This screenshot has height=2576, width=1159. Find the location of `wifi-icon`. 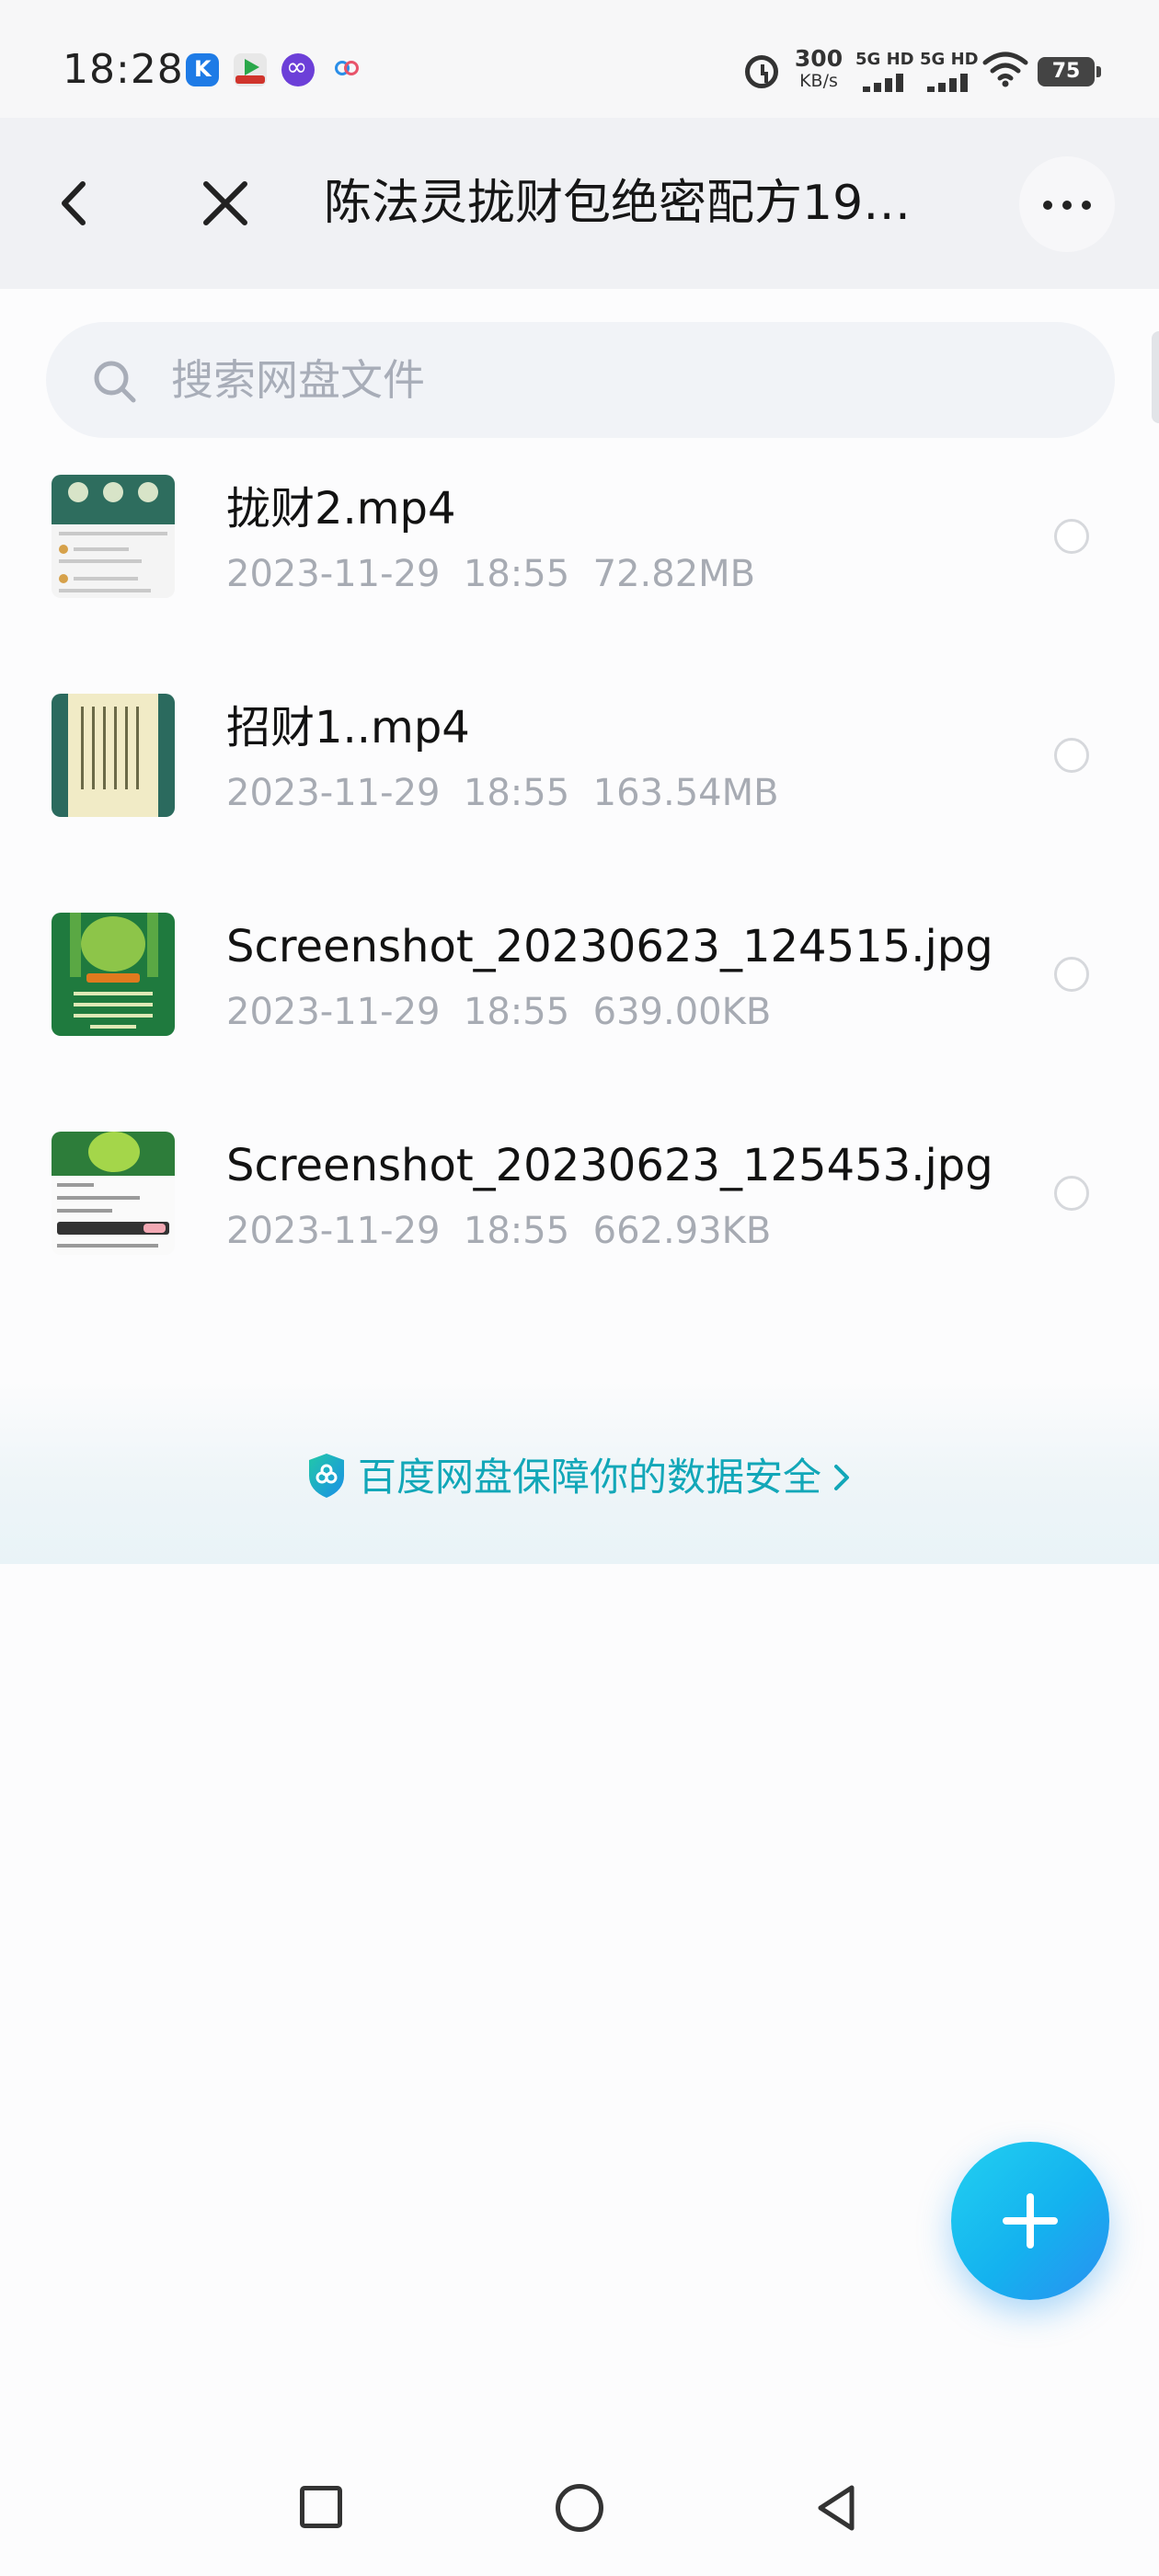

wifi-icon is located at coordinates (1005, 69).